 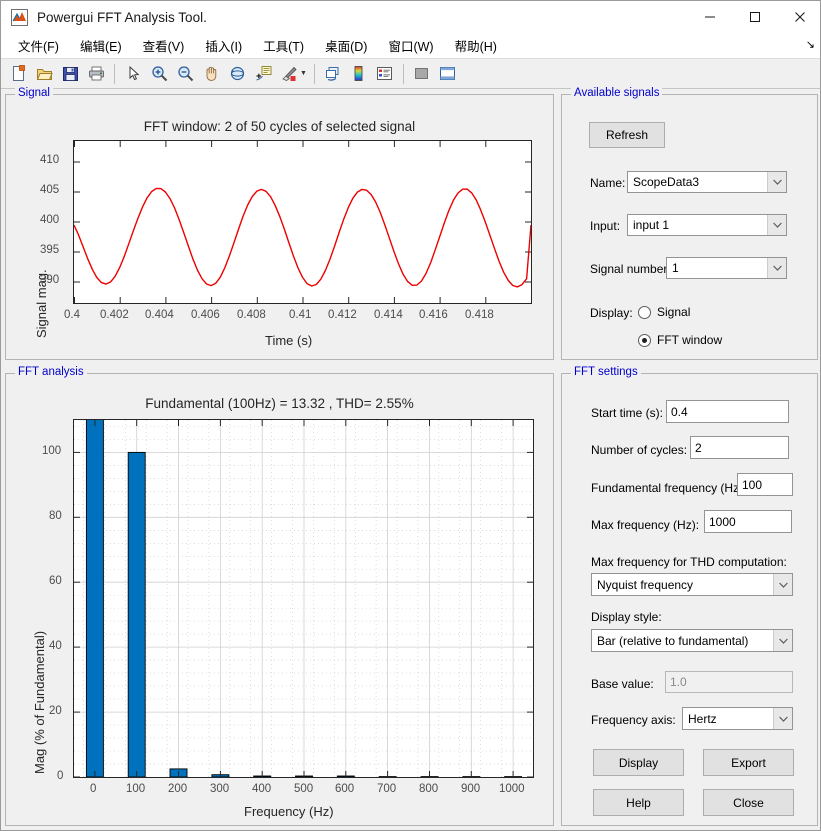 What do you see at coordinates (680, 340) in the screenshot?
I see `radio-display-fft-window: FFT window` at bounding box center [680, 340].